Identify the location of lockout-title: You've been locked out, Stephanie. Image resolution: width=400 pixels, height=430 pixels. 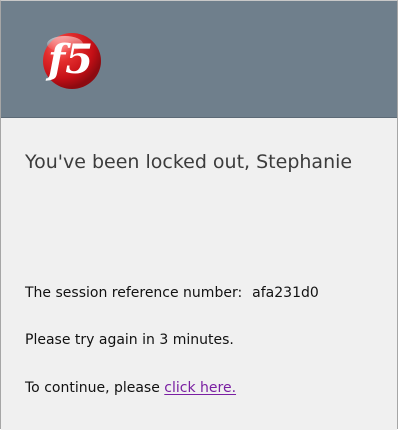
(189, 162).